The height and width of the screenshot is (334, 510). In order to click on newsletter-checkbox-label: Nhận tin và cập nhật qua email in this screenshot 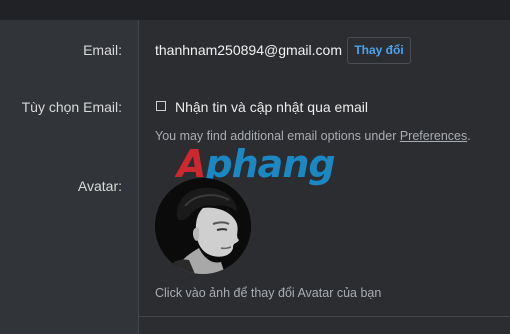, I will do `click(271, 107)`.